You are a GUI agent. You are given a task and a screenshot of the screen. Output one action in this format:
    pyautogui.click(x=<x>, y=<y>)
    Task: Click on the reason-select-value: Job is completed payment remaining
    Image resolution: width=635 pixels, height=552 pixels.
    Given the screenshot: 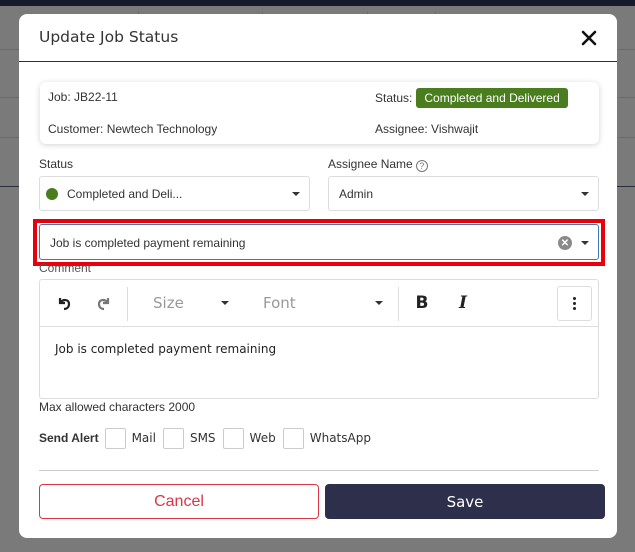 What is the action you would take?
    pyautogui.click(x=148, y=243)
    